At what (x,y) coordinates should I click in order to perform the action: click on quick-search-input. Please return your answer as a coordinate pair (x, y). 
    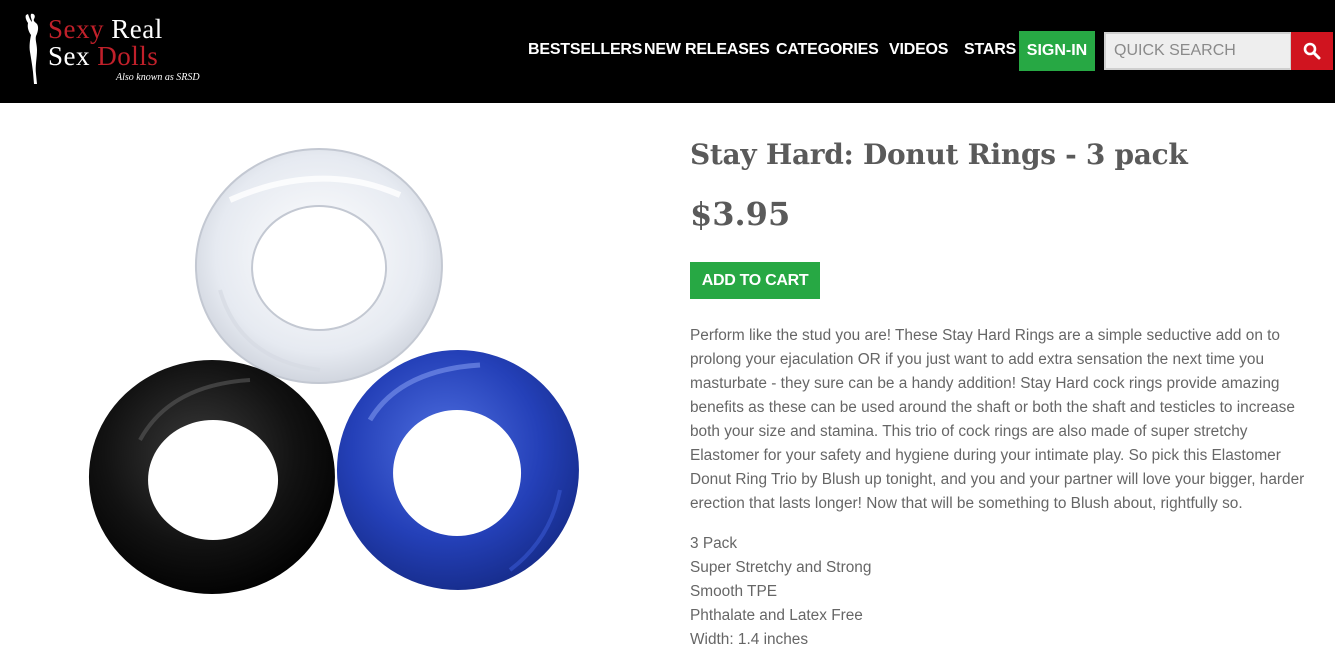
    Looking at the image, I should click on (1198, 51).